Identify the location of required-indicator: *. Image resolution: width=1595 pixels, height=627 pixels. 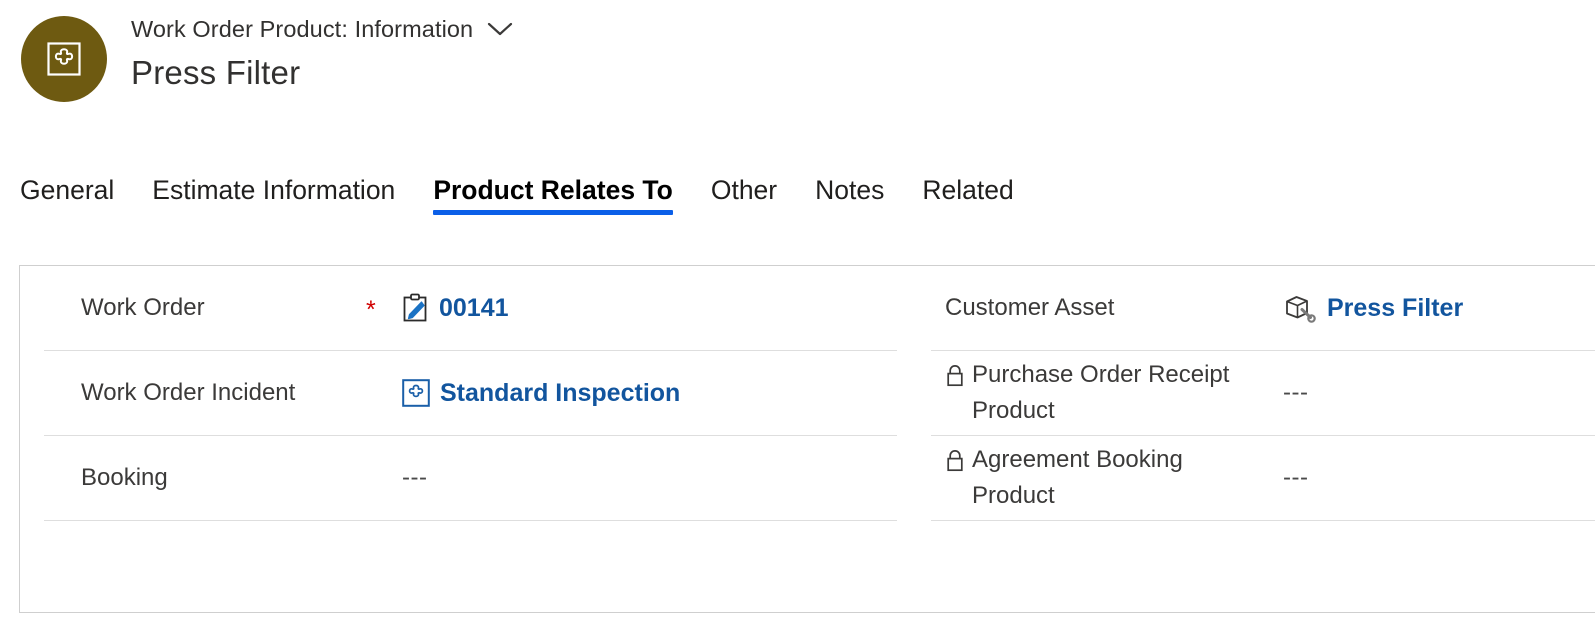
(371, 309).